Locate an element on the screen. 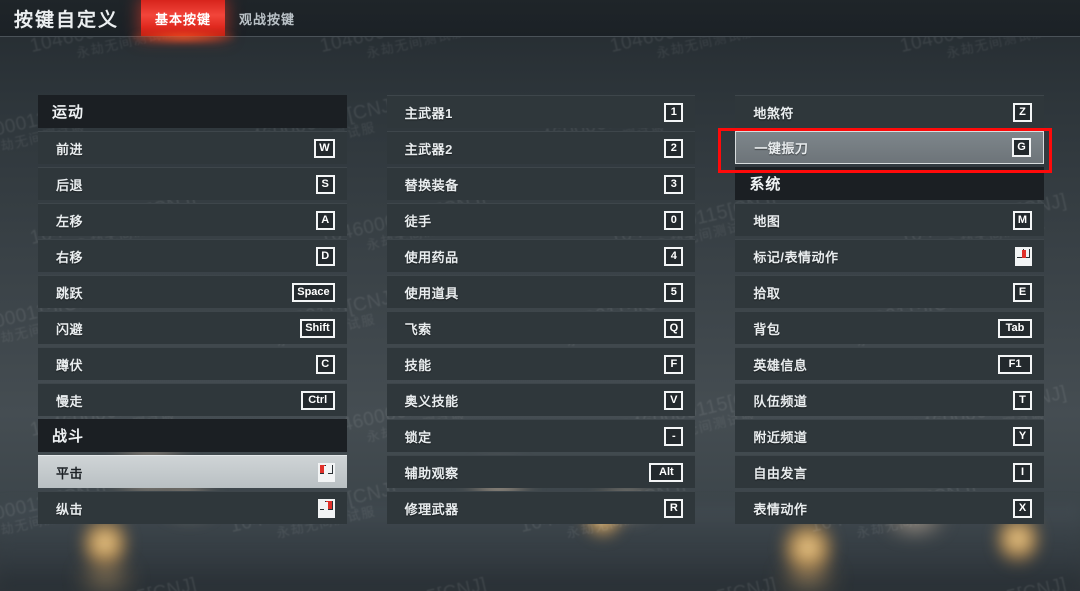 This screenshot has height=591, width=1080. keybind-row: 标记/表情动作 is located at coordinates (890, 255).